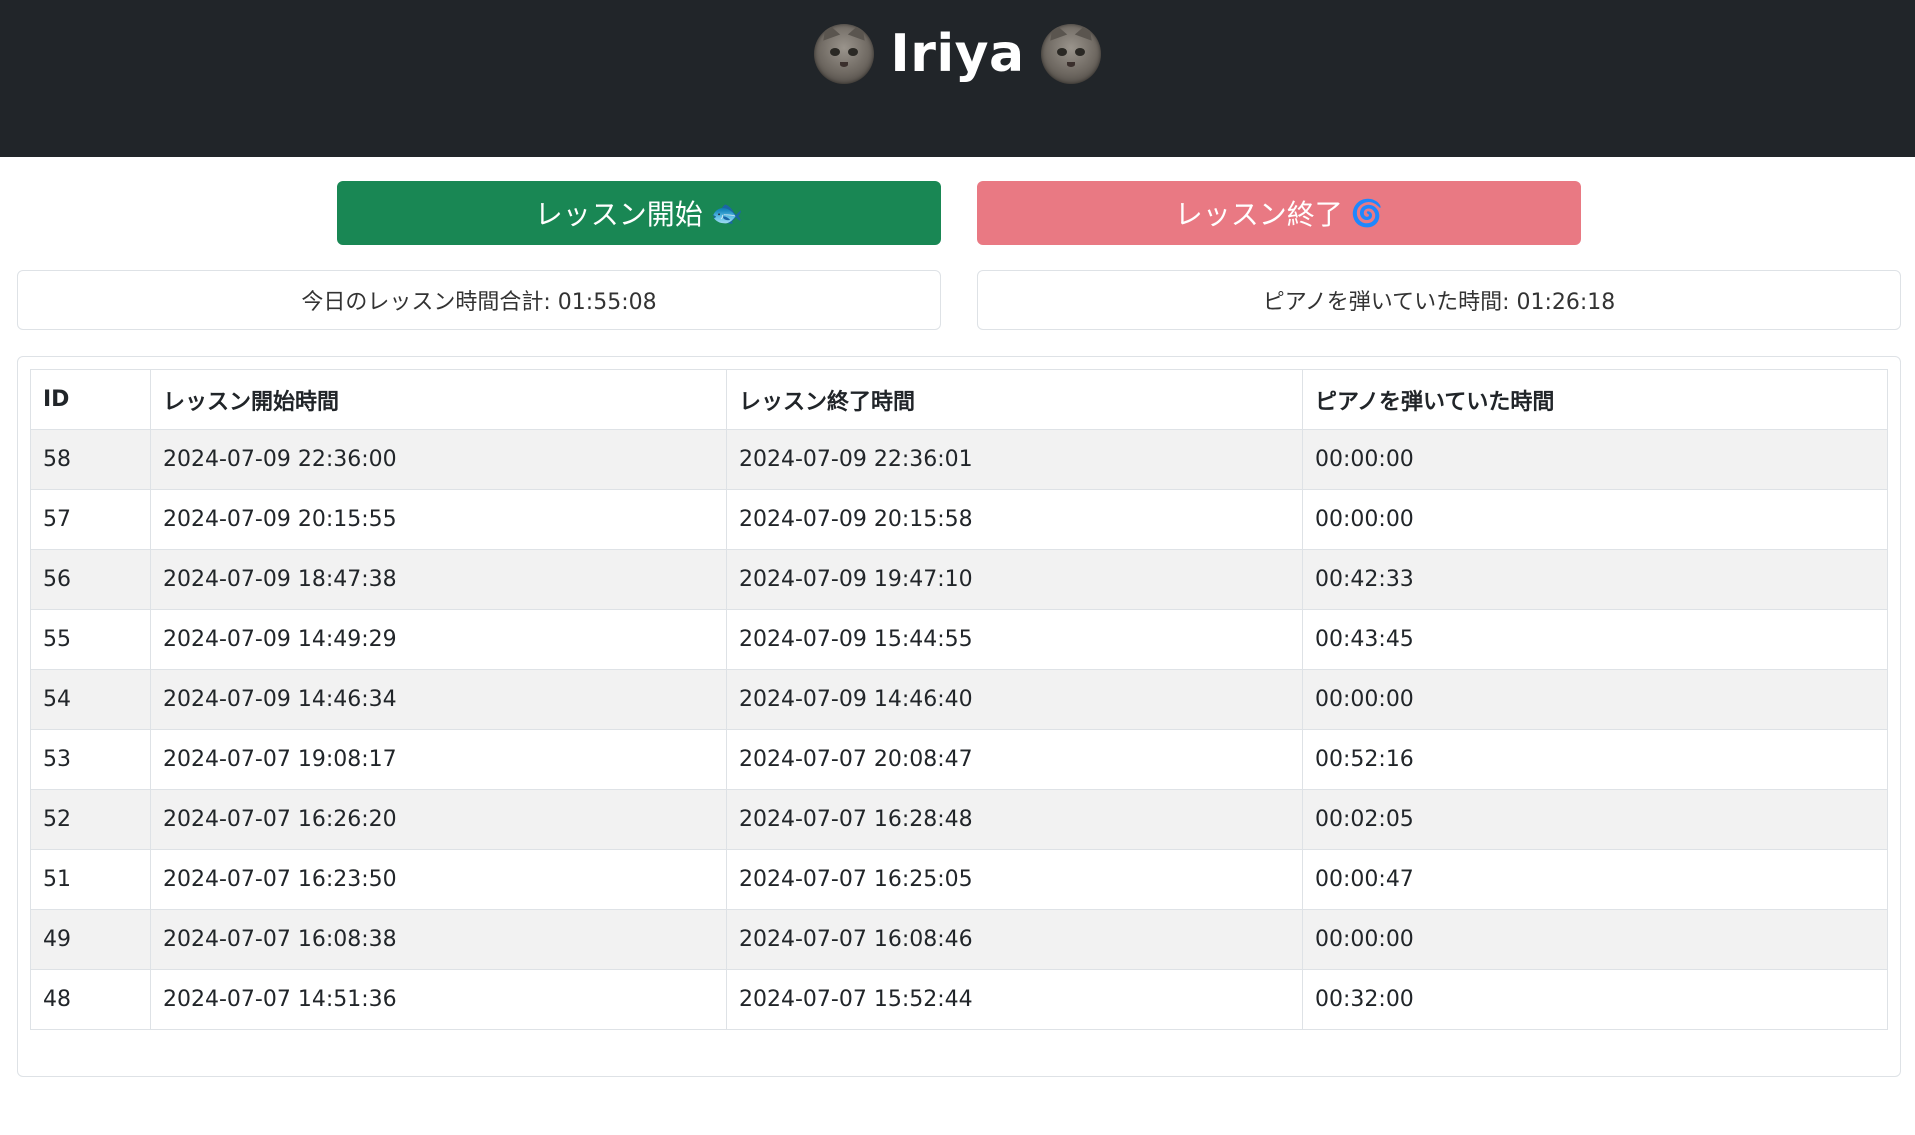 The width and height of the screenshot is (1915, 1135). What do you see at coordinates (1595, 399) in the screenshot?
I see `column-header-piano: ピアノを弾いていた時間` at bounding box center [1595, 399].